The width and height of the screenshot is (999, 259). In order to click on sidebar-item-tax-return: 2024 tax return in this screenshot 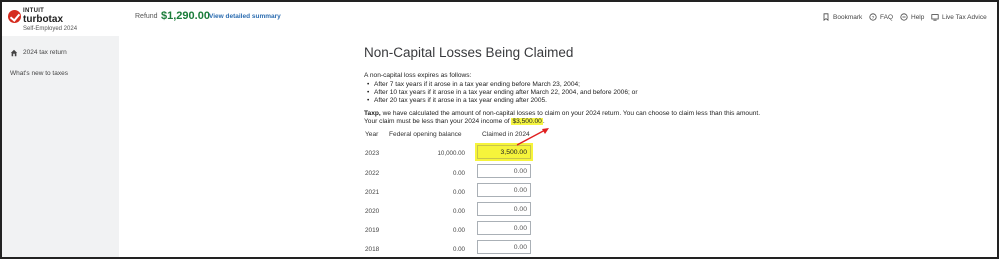, I will do `click(60, 53)`.